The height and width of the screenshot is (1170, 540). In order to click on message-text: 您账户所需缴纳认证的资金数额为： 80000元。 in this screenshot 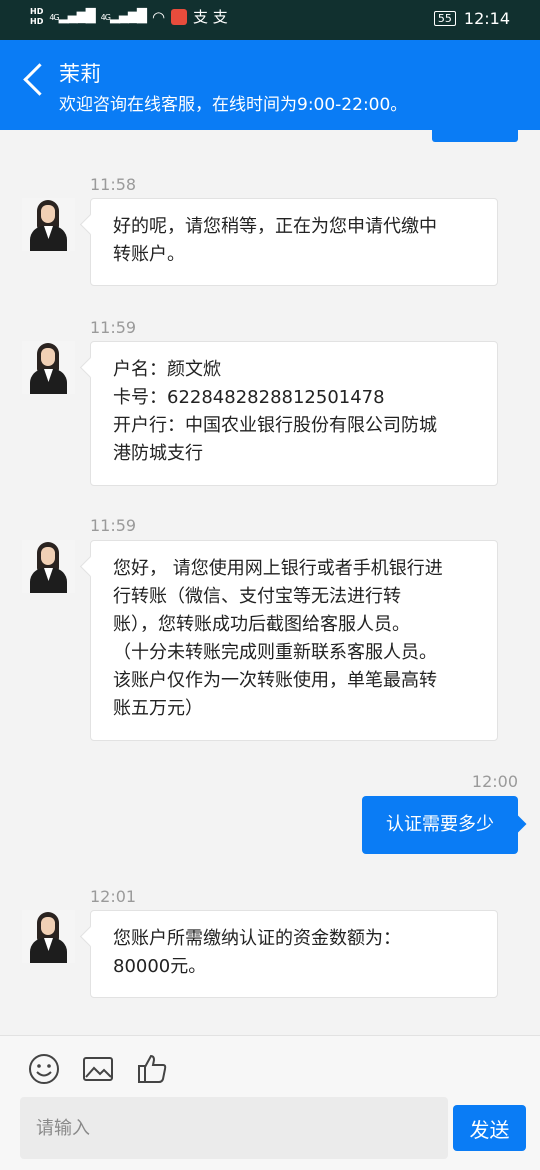, I will do `click(257, 952)`.